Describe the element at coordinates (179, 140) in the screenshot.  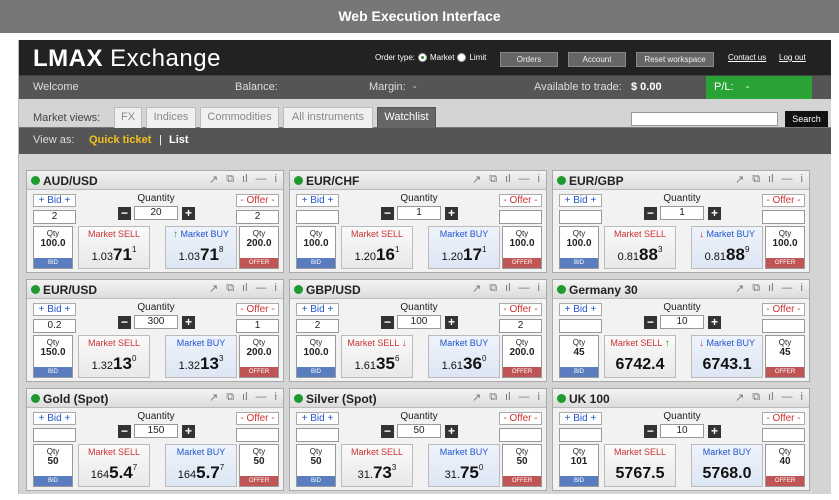
I see `list-option: List` at that location.